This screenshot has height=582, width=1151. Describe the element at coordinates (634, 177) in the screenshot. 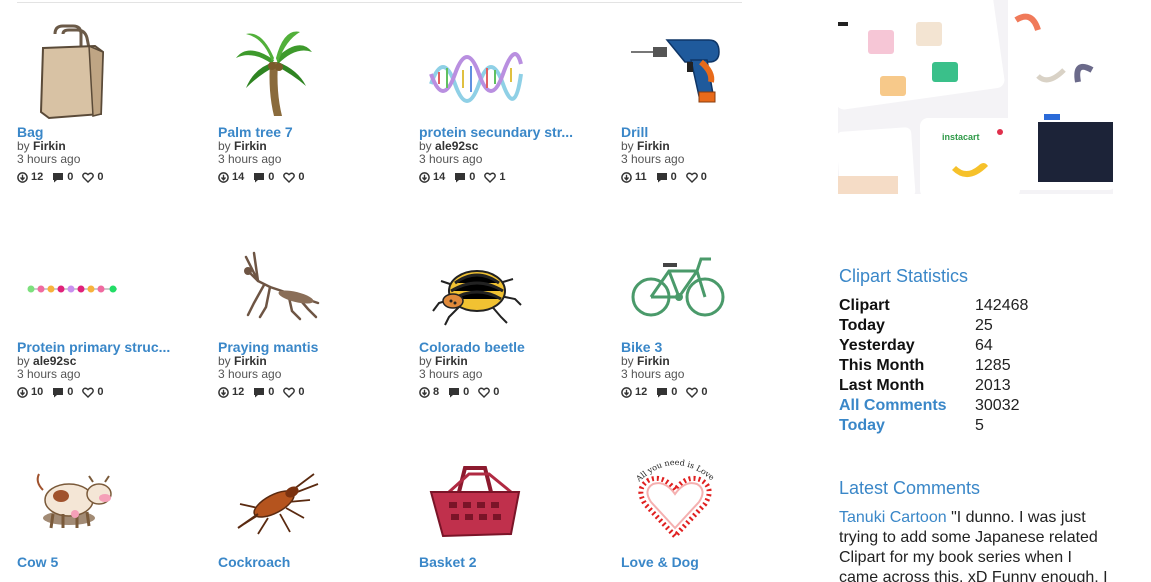

I see `downloads-stat: 11` at that location.